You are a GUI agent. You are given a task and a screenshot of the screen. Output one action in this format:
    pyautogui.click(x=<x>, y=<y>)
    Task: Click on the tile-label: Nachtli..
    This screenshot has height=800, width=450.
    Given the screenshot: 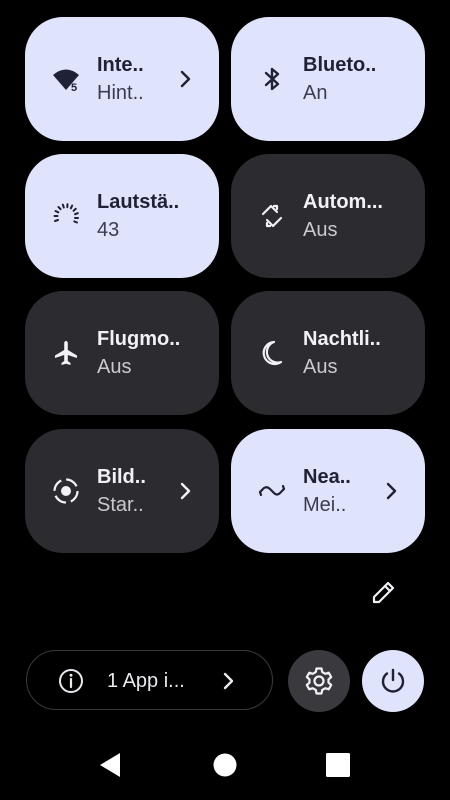 What is the action you would take?
    pyautogui.click(x=342, y=339)
    